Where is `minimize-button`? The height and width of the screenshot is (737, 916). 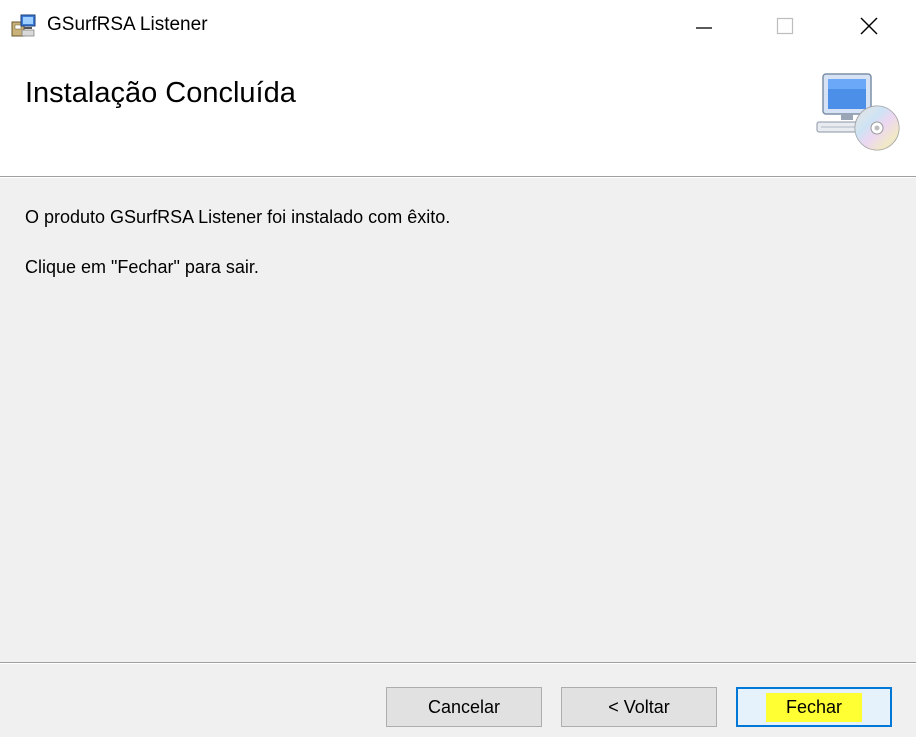
minimize-button is located at coordinates (704, 26).